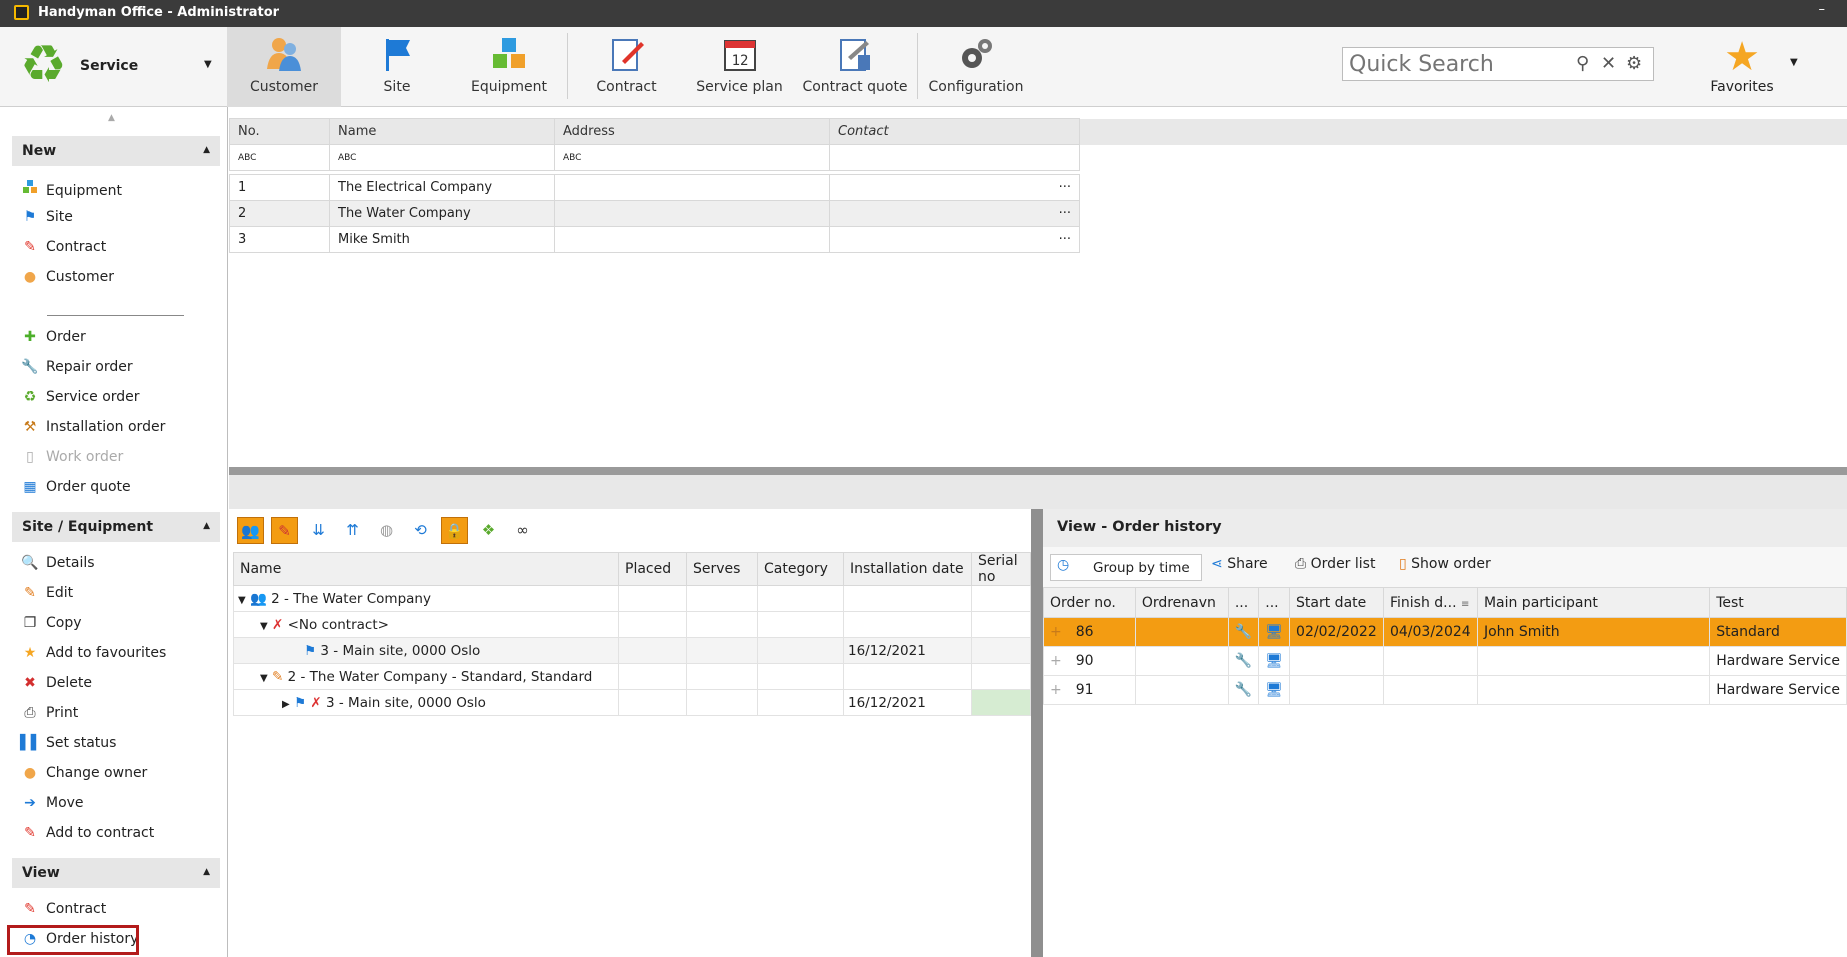 This screenshot has width=1847, height=957. I want to click on sidebar-header-view: View ▲, so click(116, 873).